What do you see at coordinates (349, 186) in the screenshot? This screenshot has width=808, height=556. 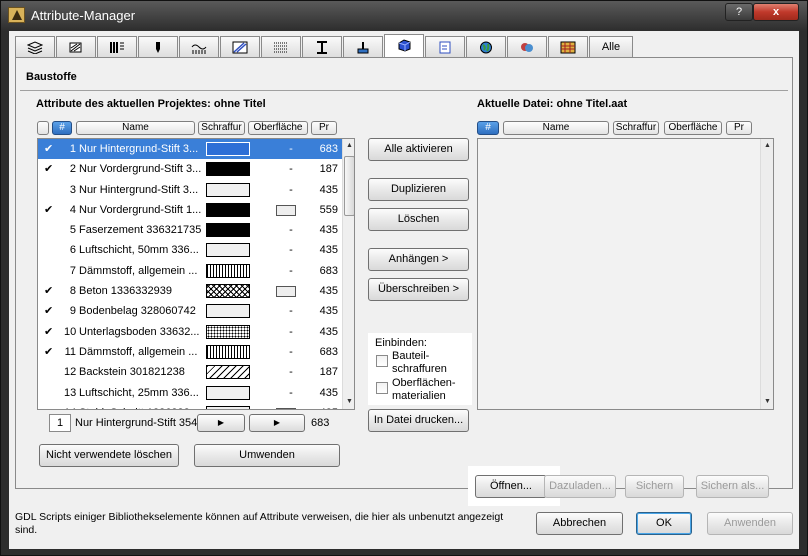 I see `scrollbar-thumb` at bounding box center [349, 186].